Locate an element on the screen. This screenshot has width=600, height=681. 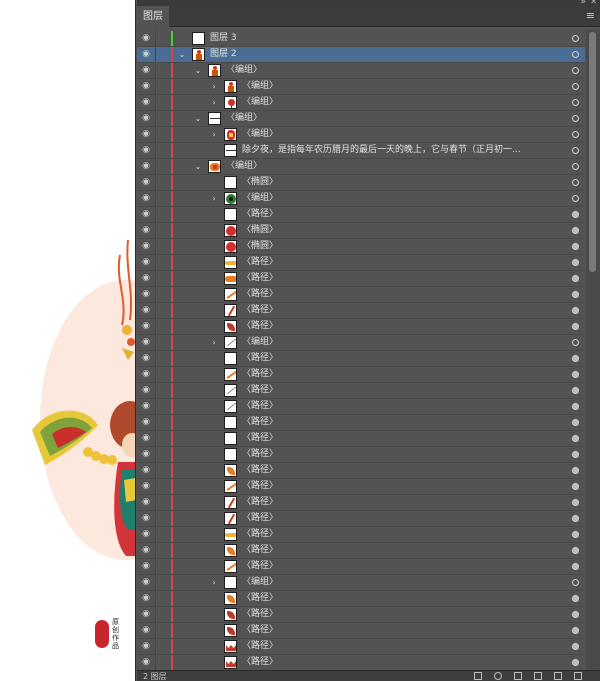
clipping-mask-icon is located at coordinates (518, 676).